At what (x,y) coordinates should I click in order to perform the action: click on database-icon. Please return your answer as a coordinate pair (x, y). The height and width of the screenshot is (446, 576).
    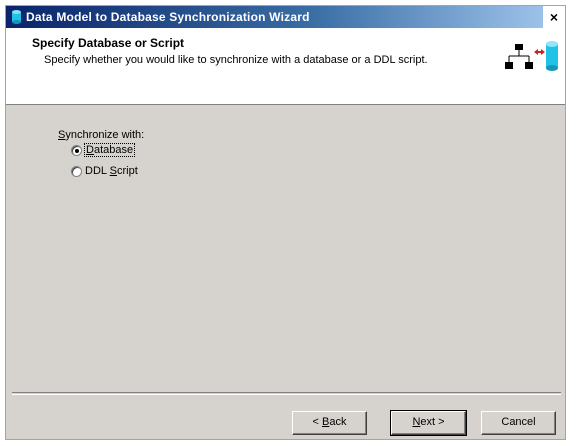
    Looking at the image, I should click on (16, 17).